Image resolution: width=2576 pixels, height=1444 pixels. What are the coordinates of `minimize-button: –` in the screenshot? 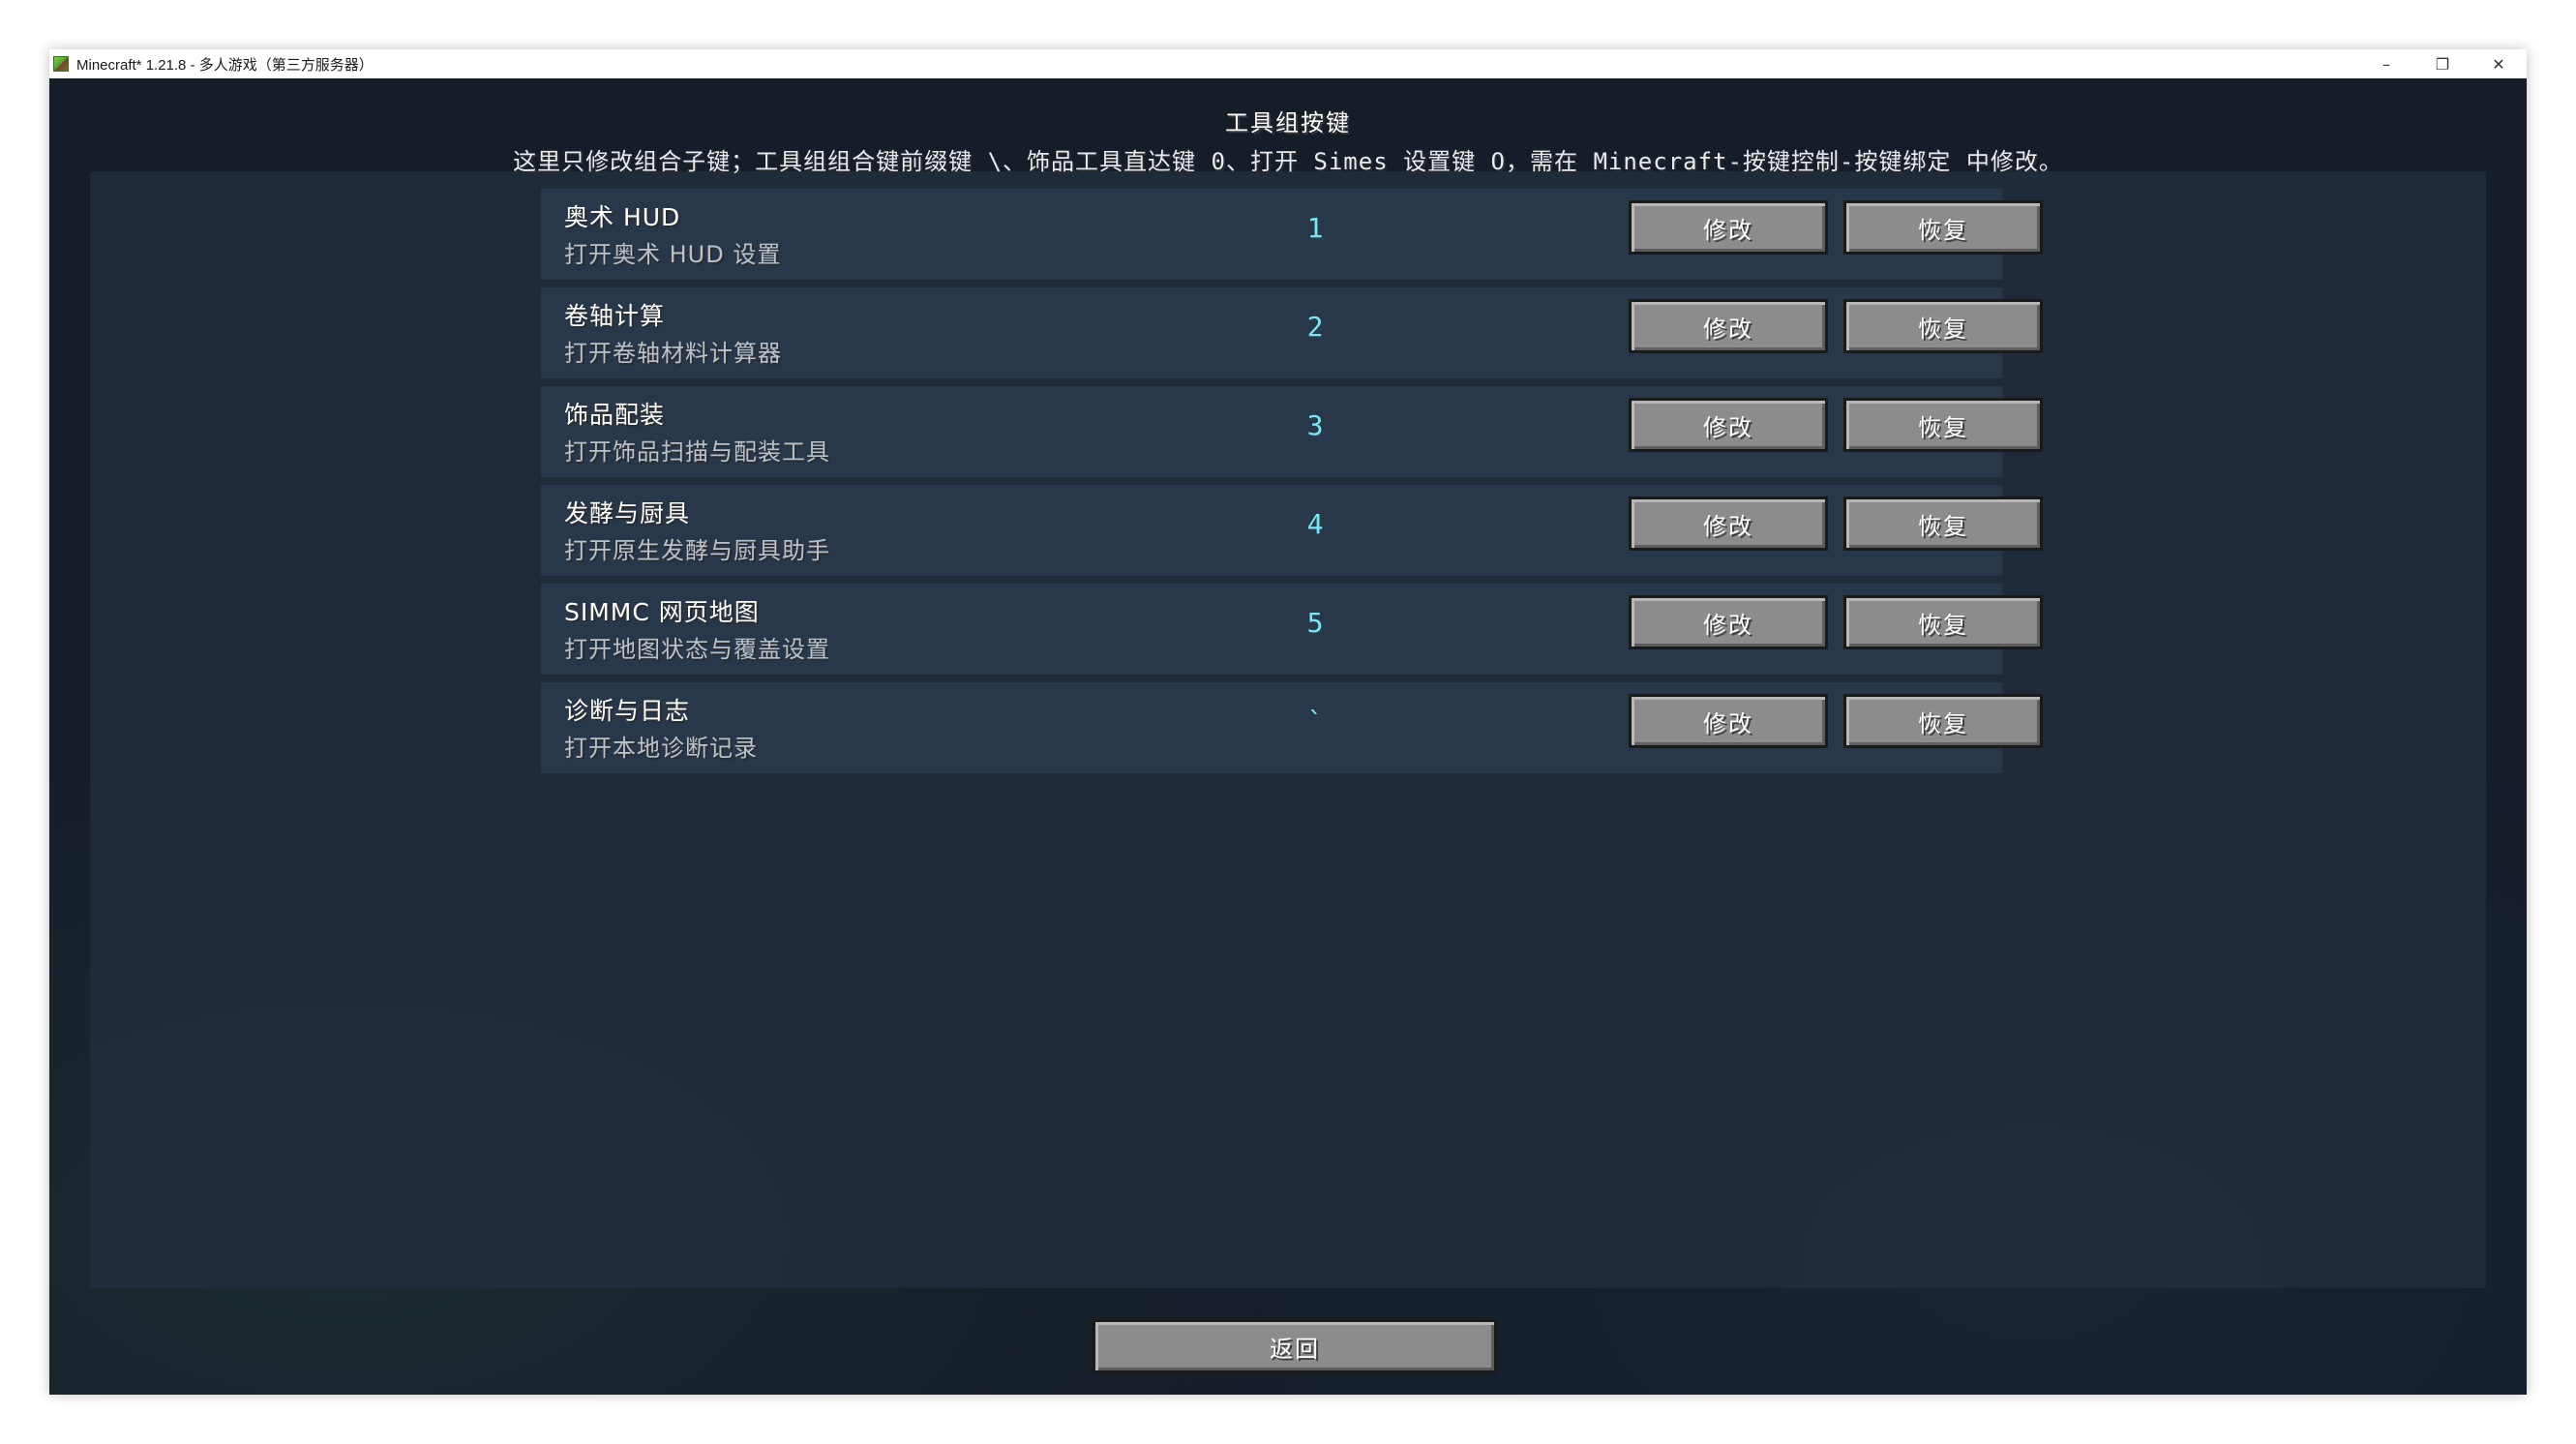 It's located at (2386, 63).